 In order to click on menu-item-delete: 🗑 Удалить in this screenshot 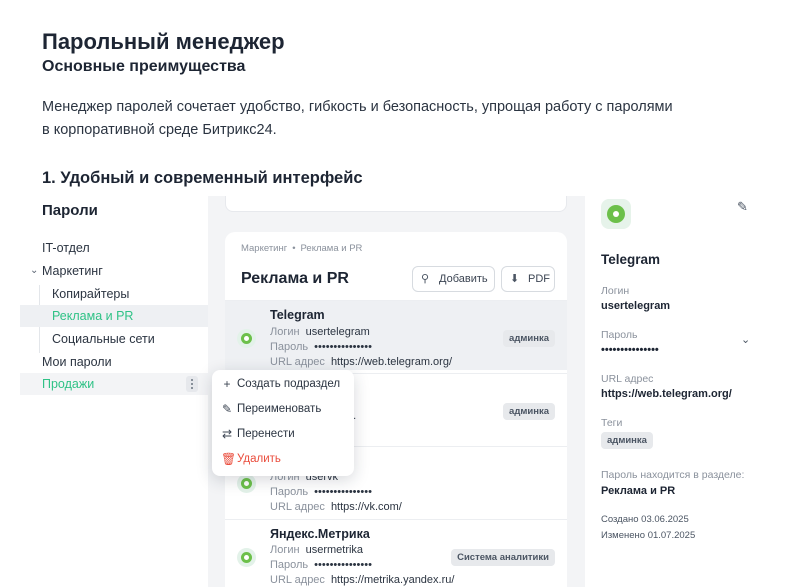, I will do `click(283, 459)`.